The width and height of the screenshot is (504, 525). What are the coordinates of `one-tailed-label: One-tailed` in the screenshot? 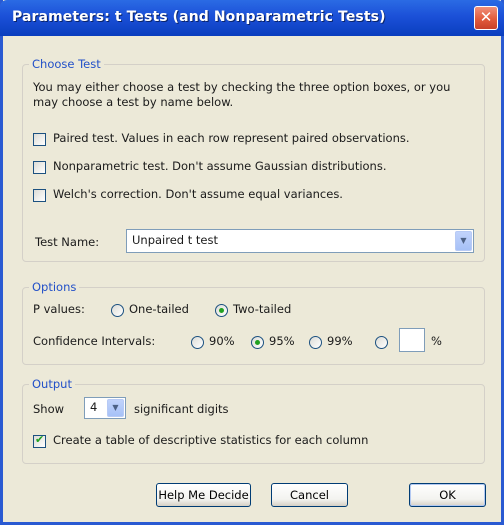 It's located at (159, 309).